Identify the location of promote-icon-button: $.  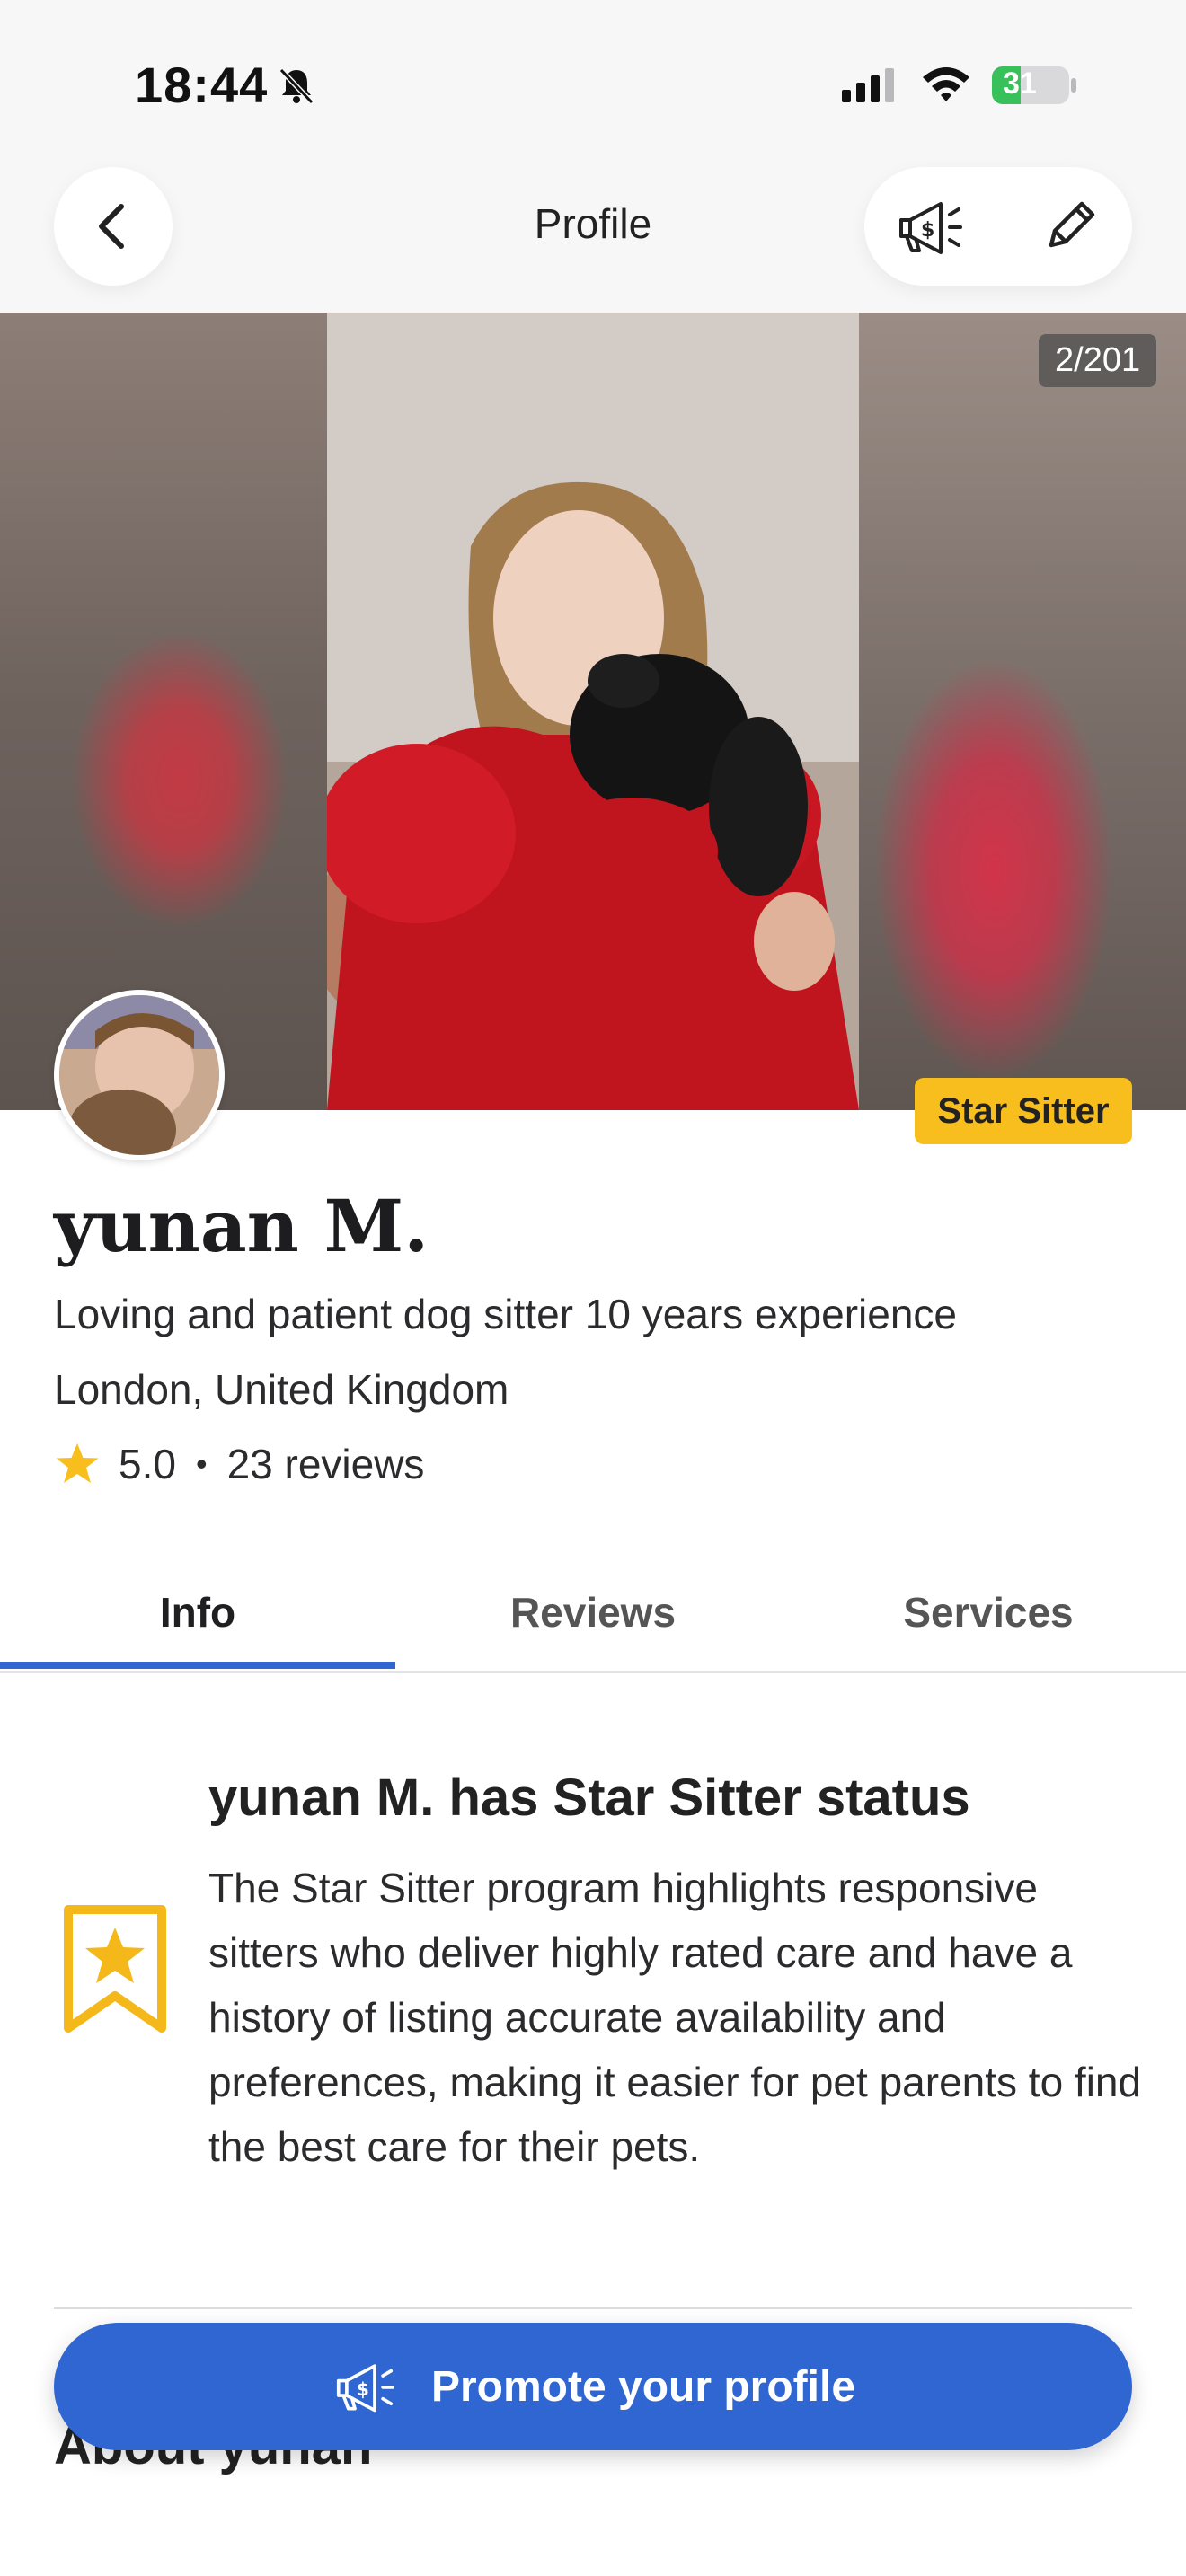
(930, 226).